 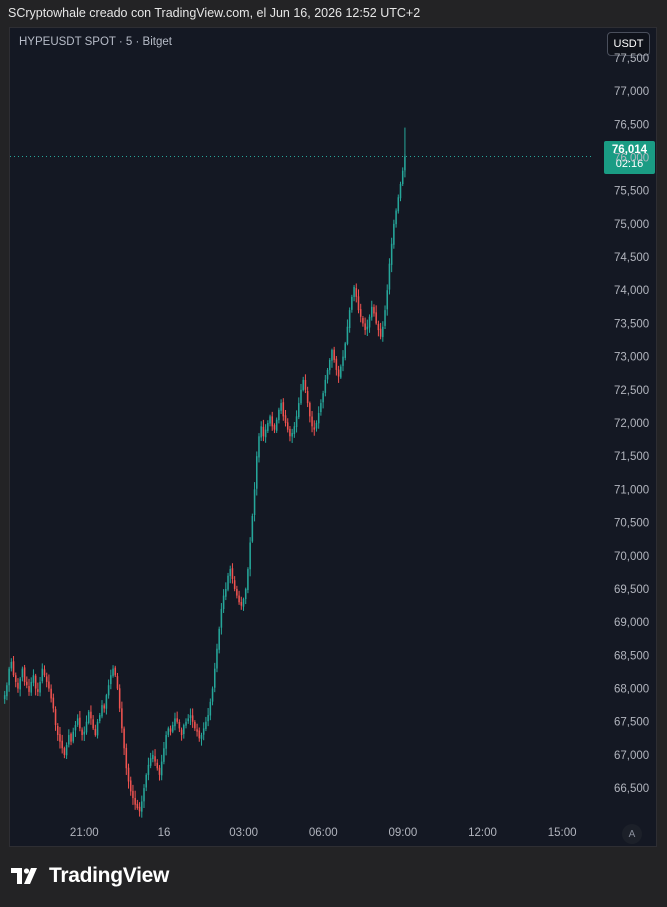 What do you see at coordinates (631, 490) in the screenshot?
I see `y-tick-label: 71,000` at bounding box center [631, 490].